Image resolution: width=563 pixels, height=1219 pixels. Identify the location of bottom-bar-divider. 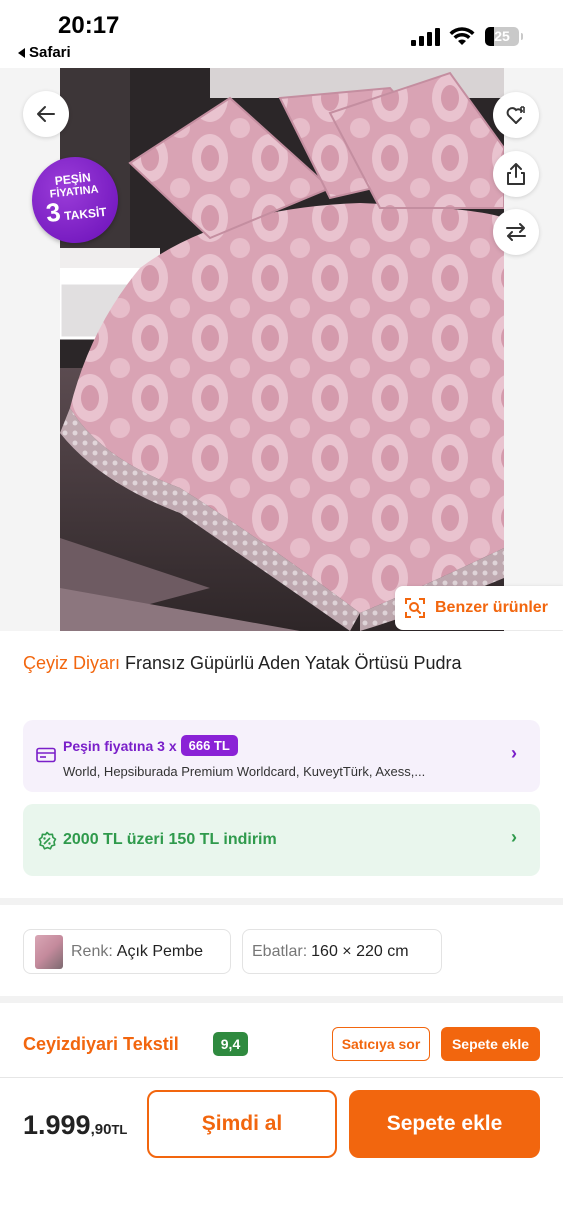
(281, 1077).